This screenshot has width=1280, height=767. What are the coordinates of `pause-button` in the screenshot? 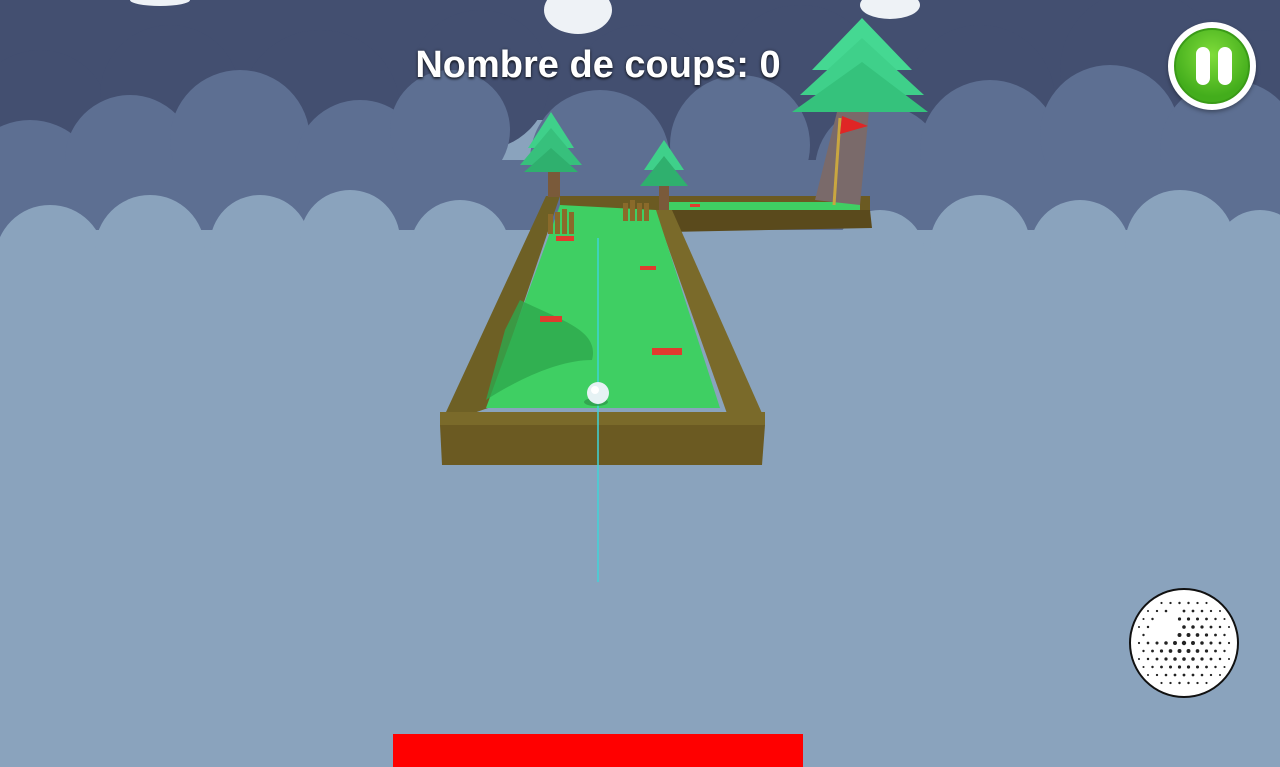 It's located at (1212, 66).